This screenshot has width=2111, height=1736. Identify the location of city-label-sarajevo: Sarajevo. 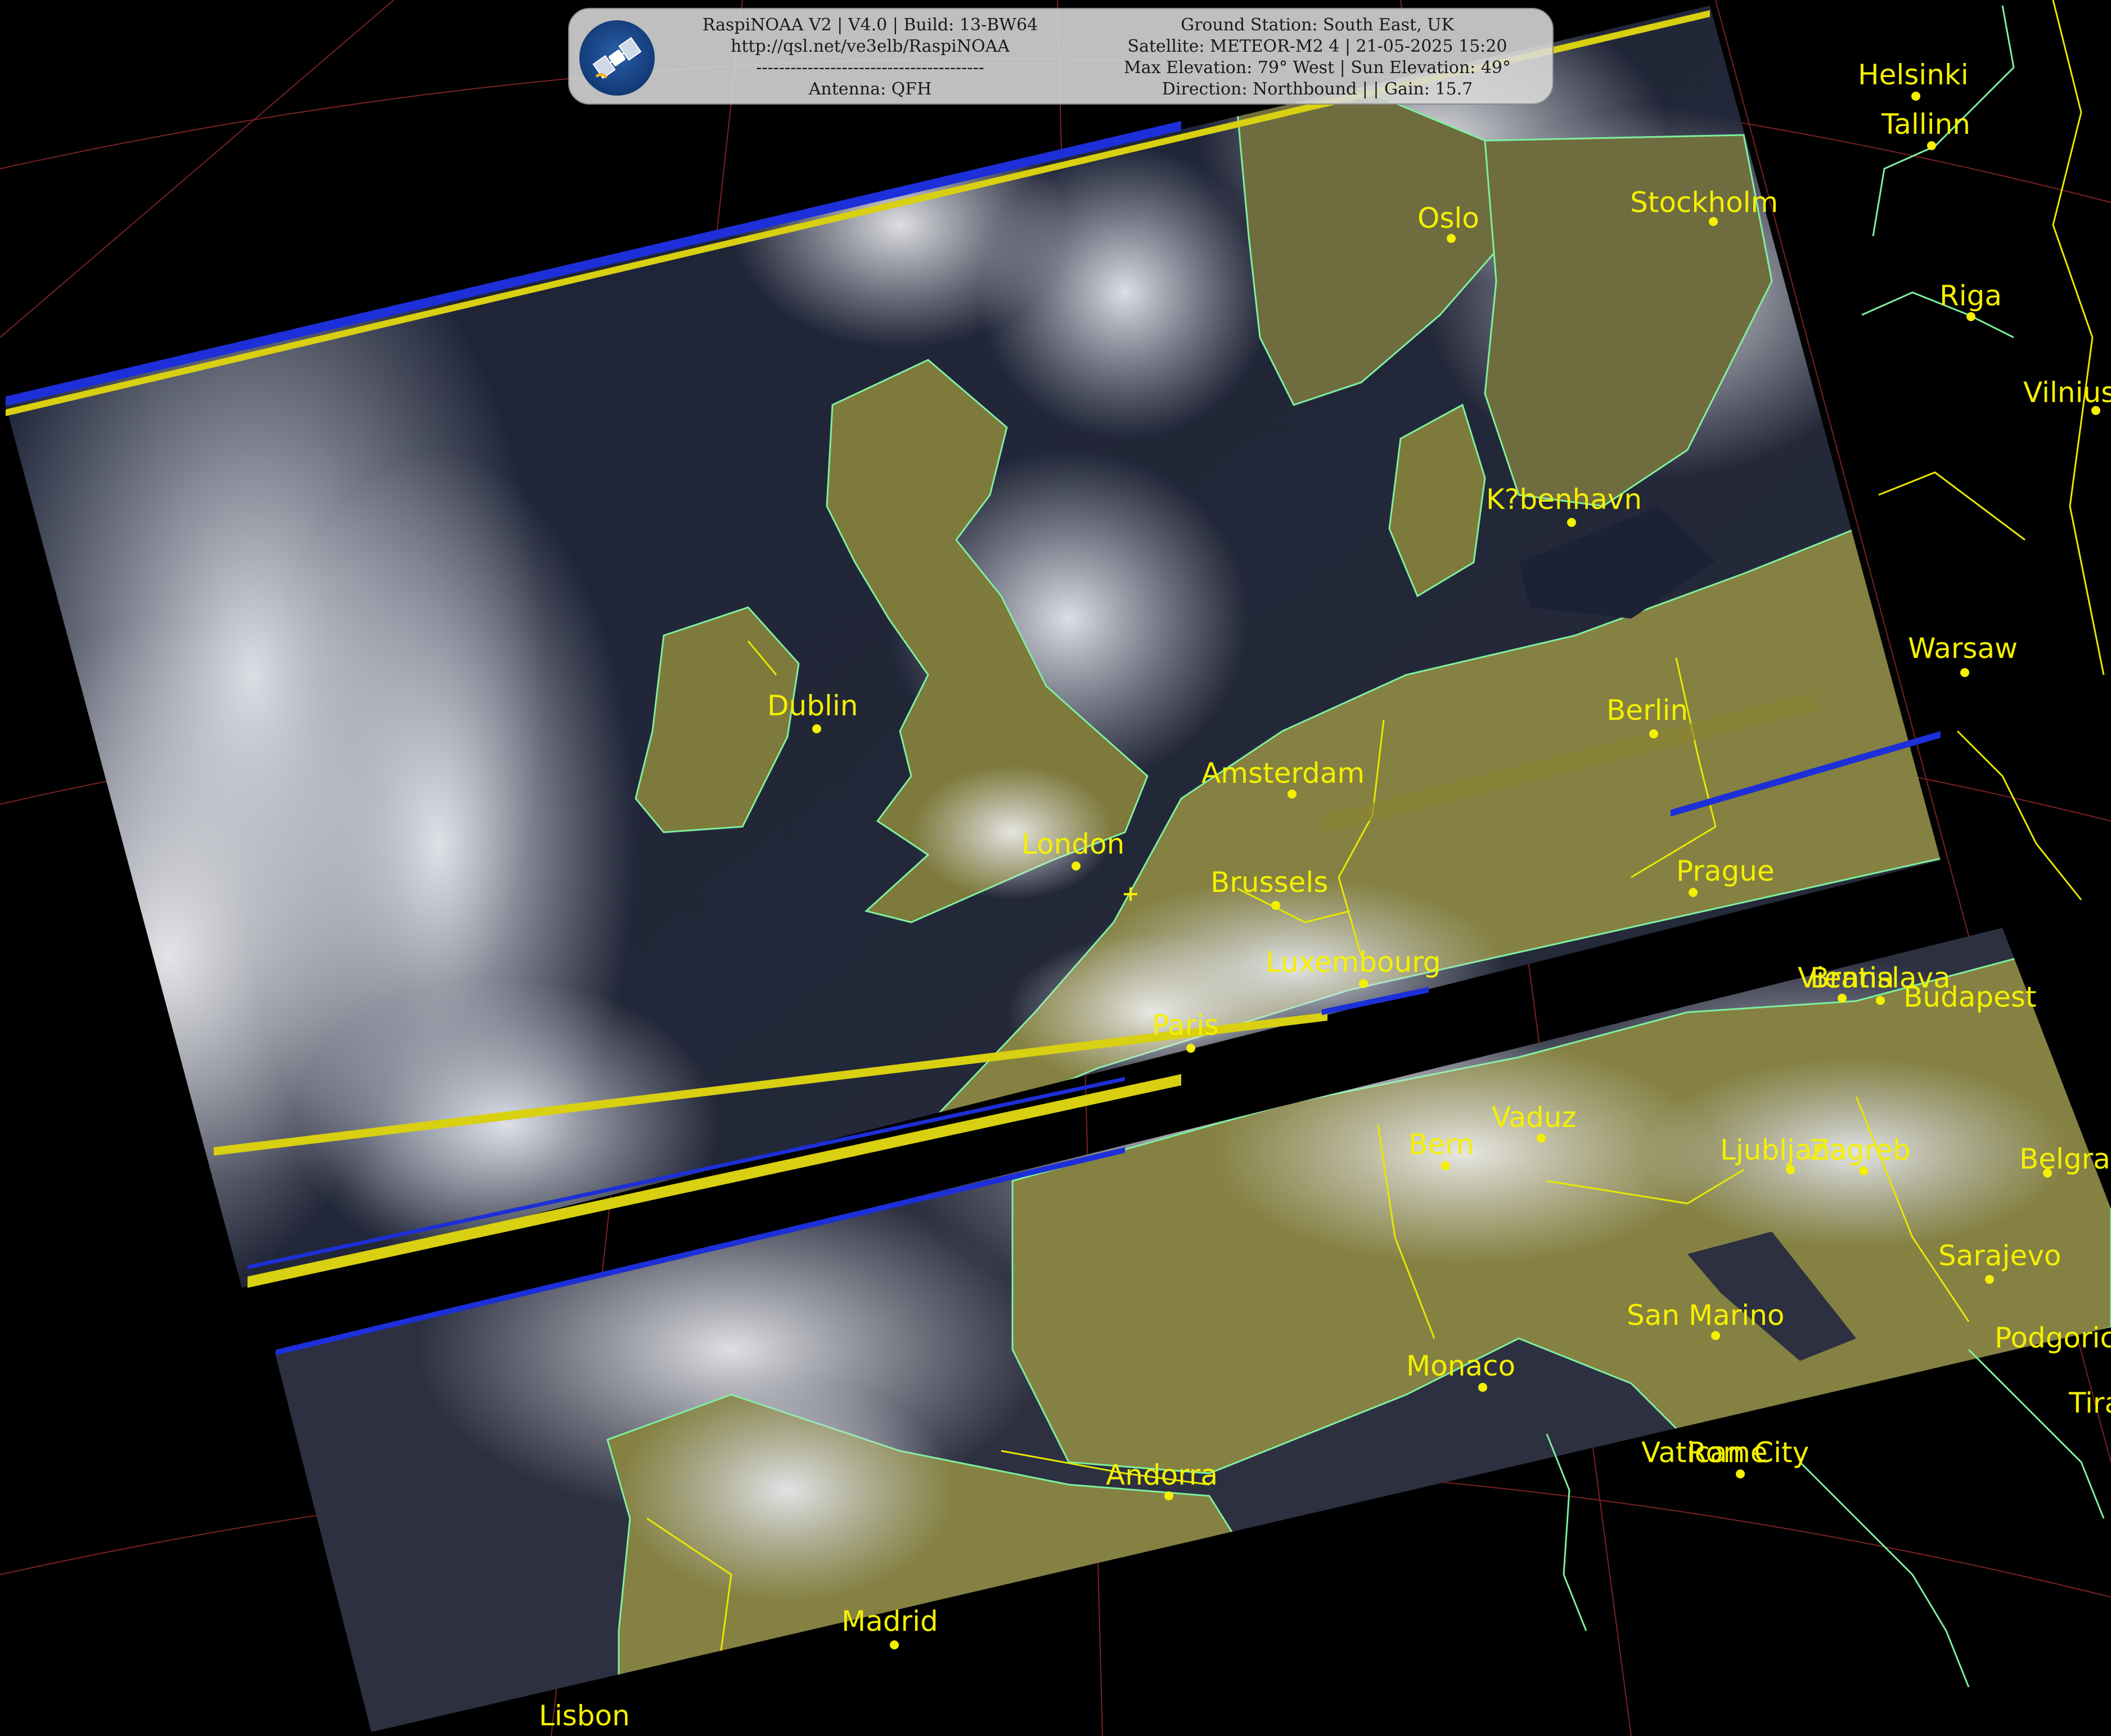
(2000, 1255).